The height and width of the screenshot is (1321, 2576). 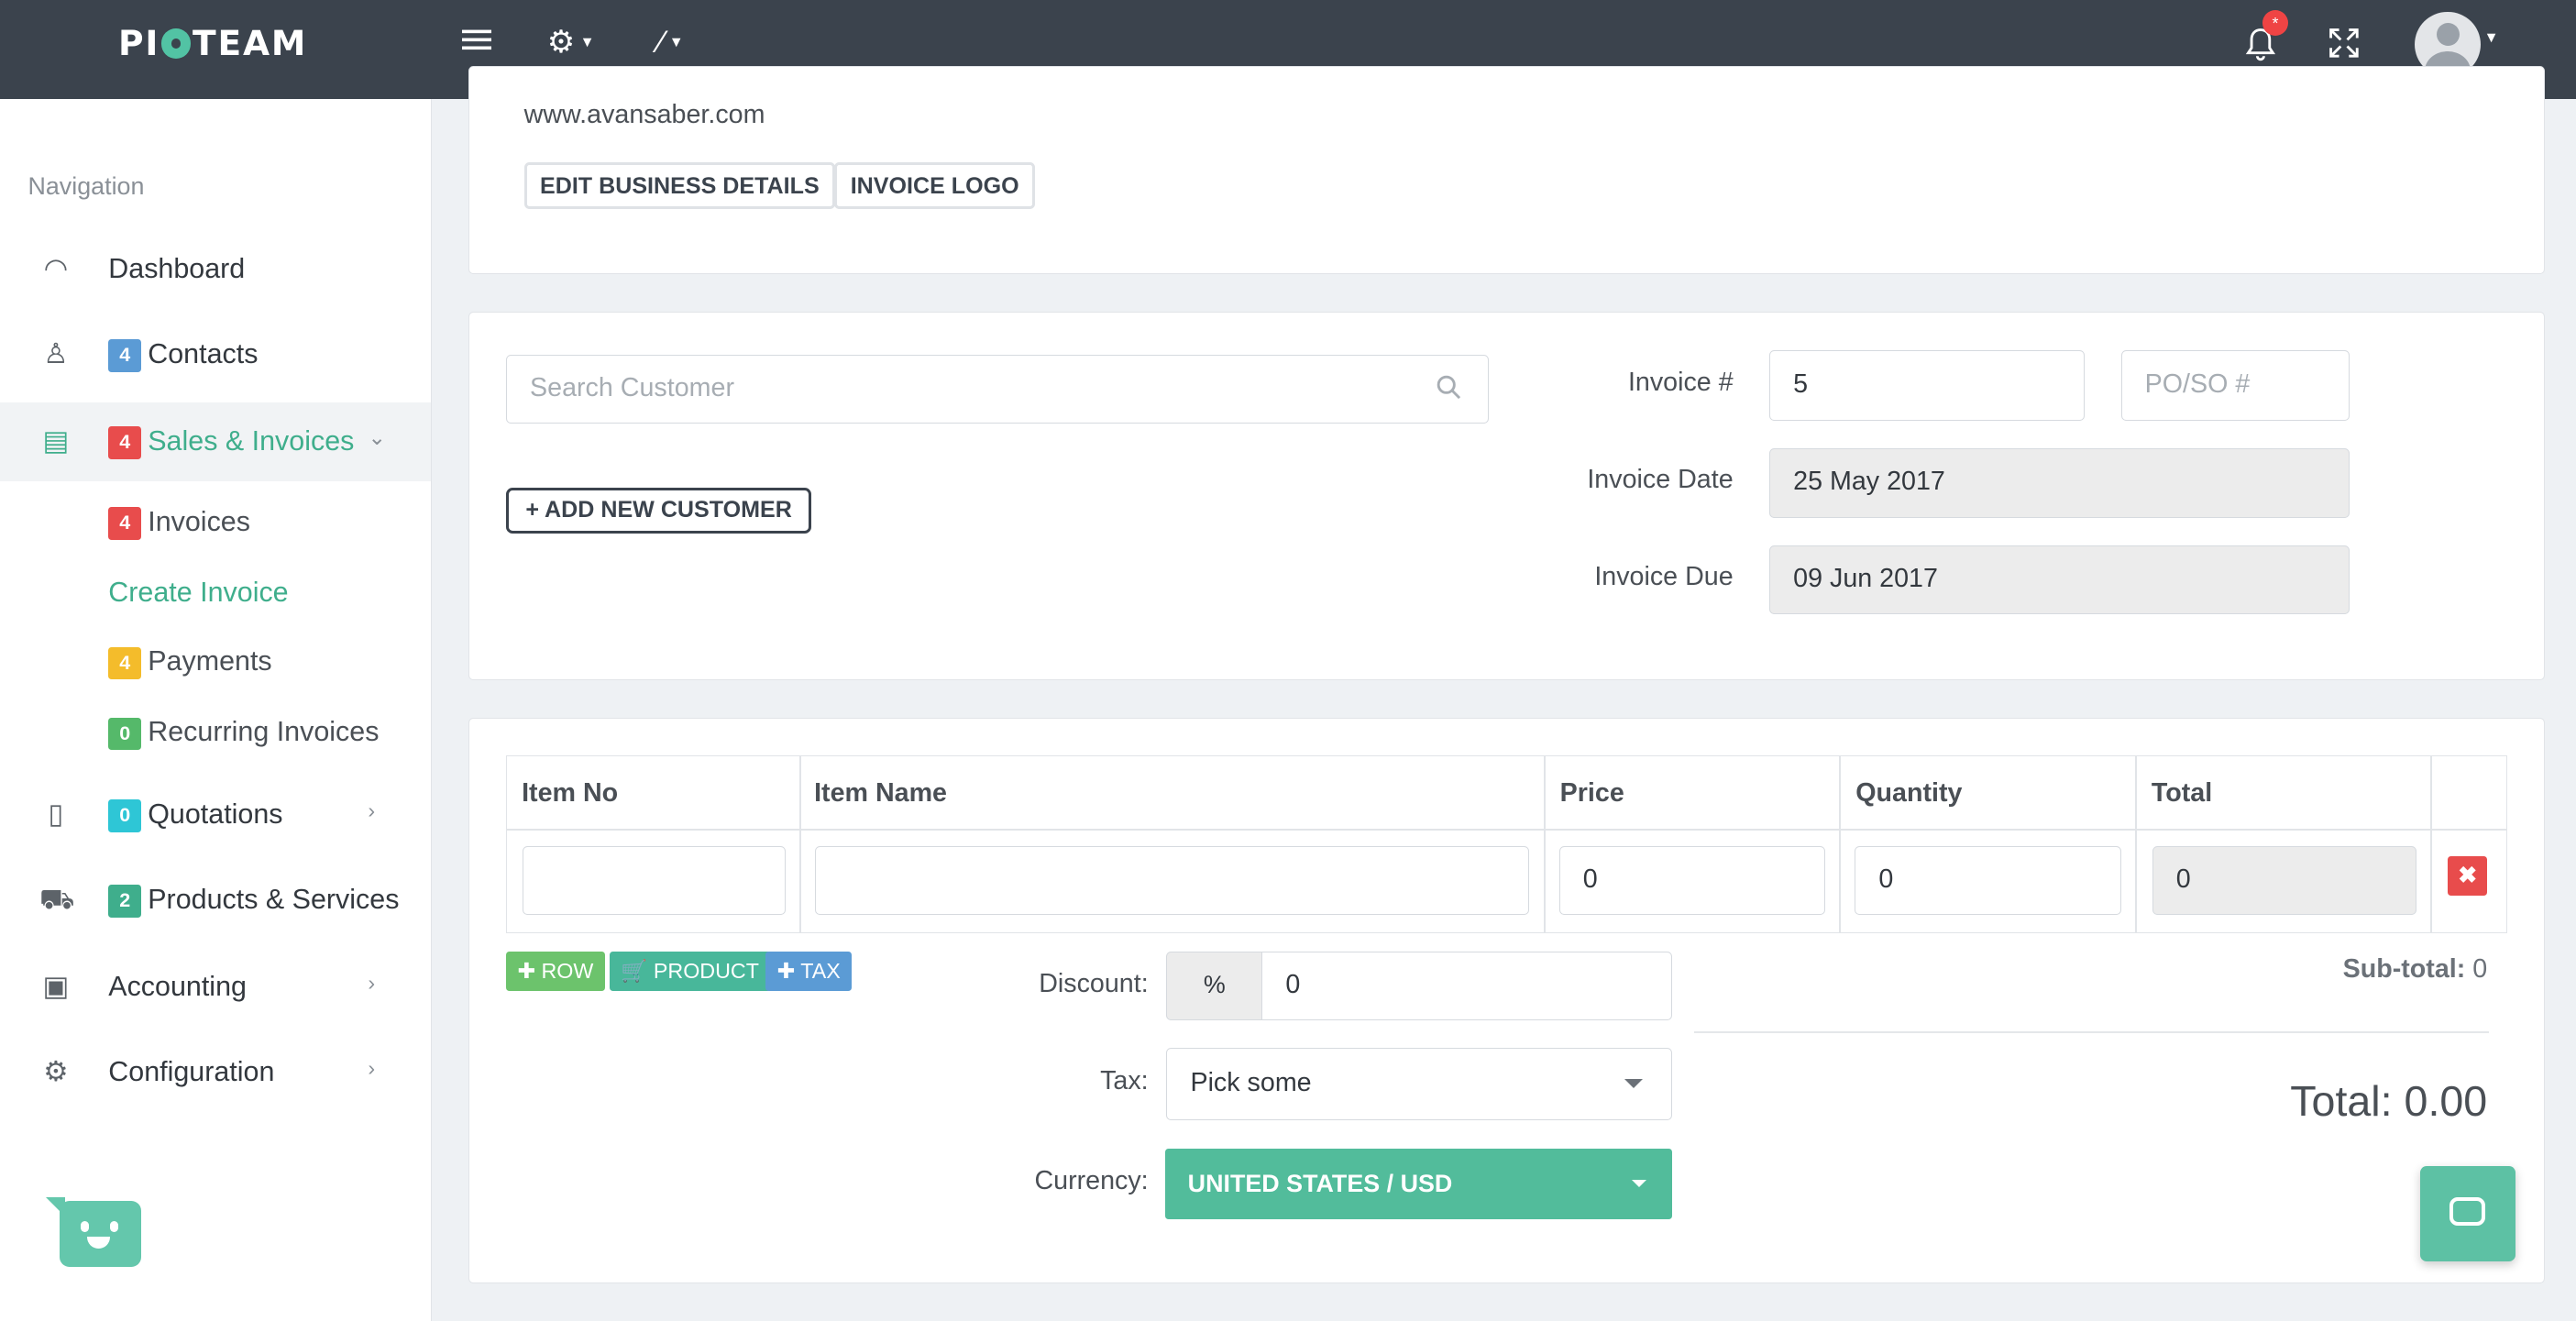 I want to click on line-total-input: 0, so click(x=2284, y=880).